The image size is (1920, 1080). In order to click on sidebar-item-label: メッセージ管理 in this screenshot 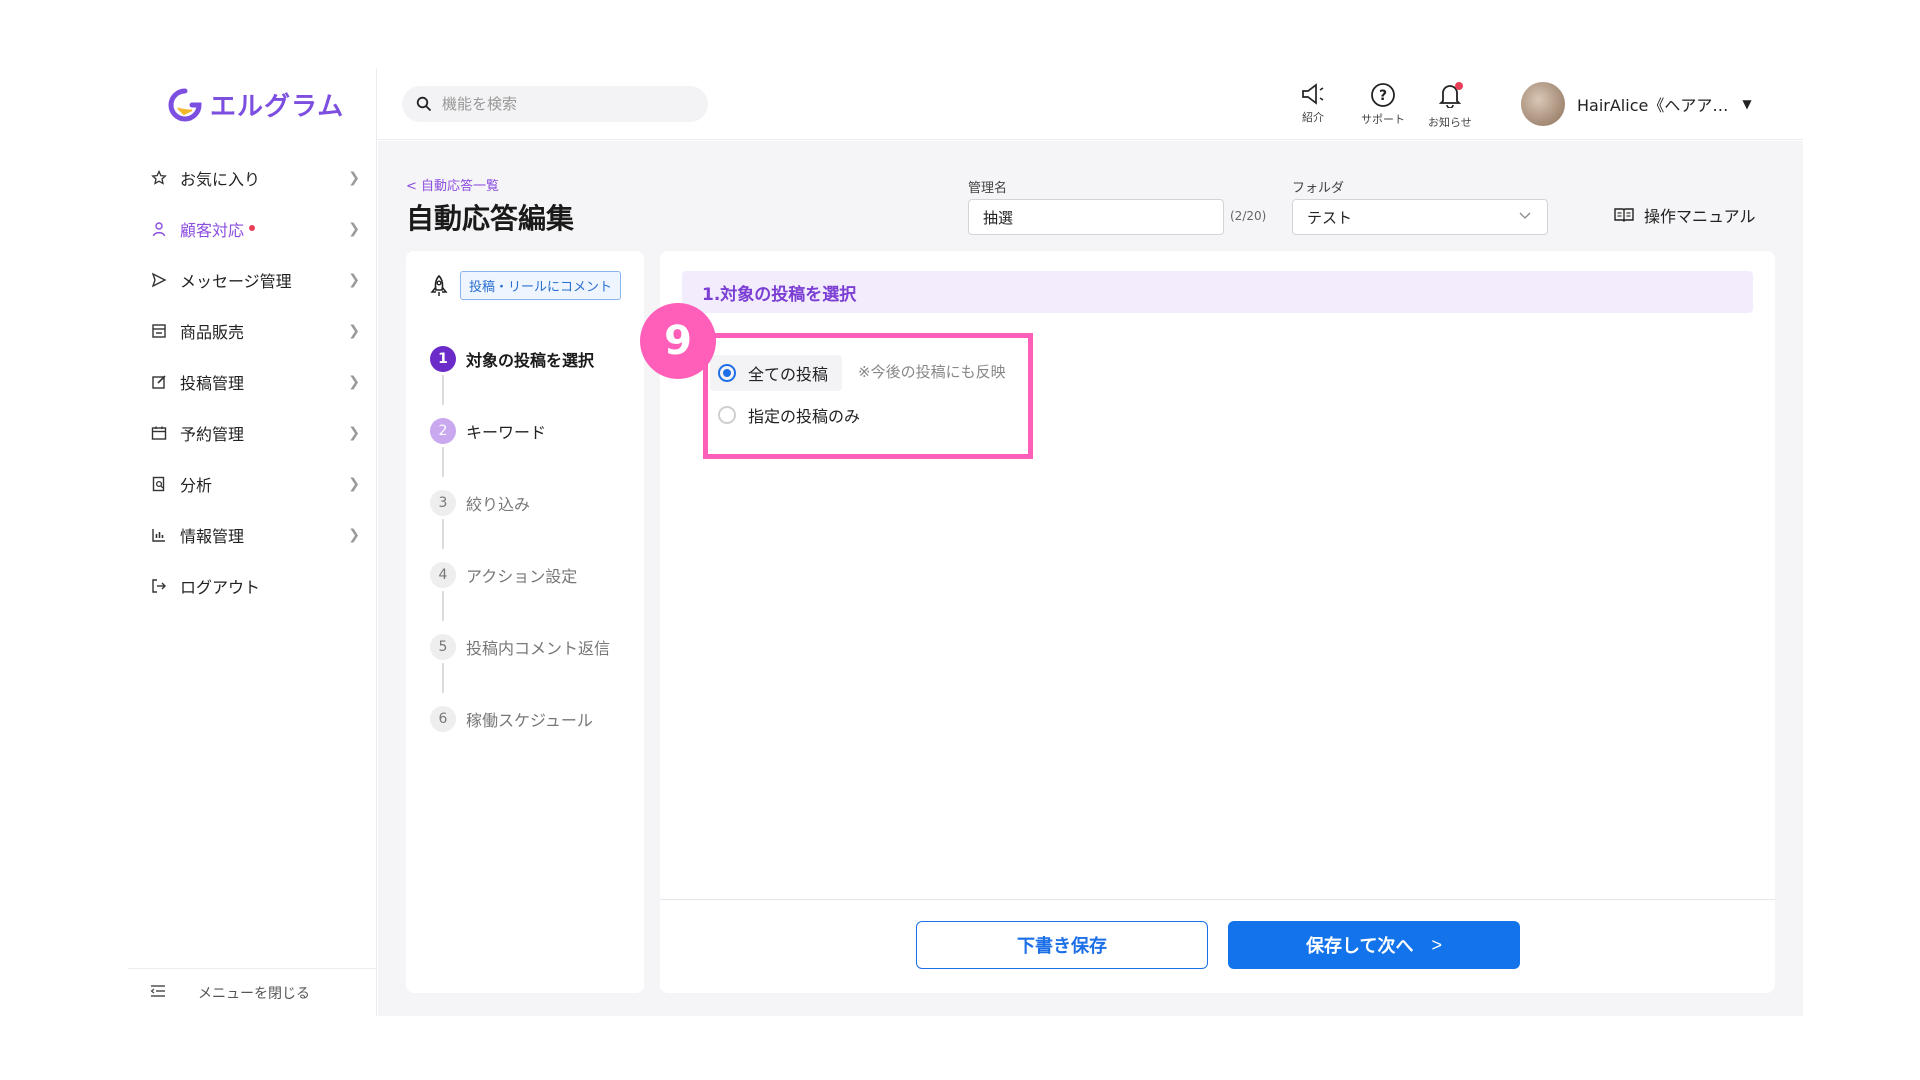, I will do `click(236, 281)`.